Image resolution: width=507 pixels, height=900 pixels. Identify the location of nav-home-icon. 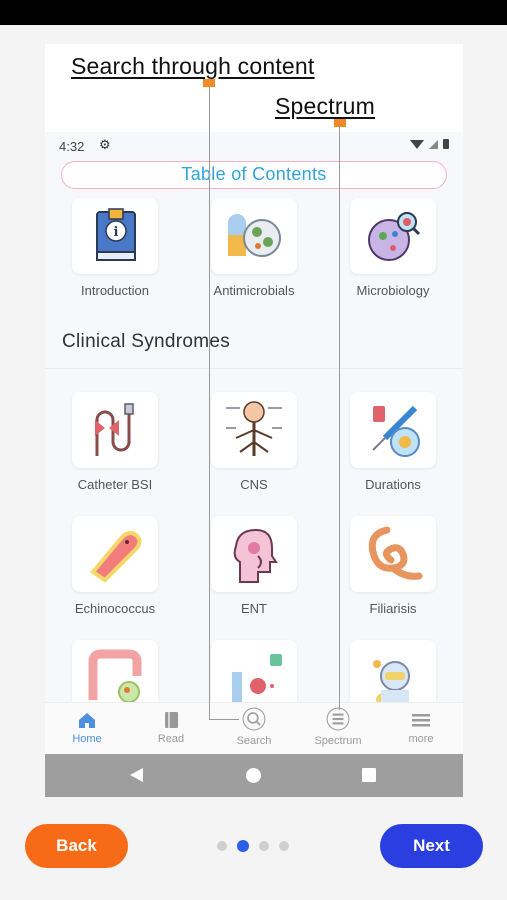
(253, 775).